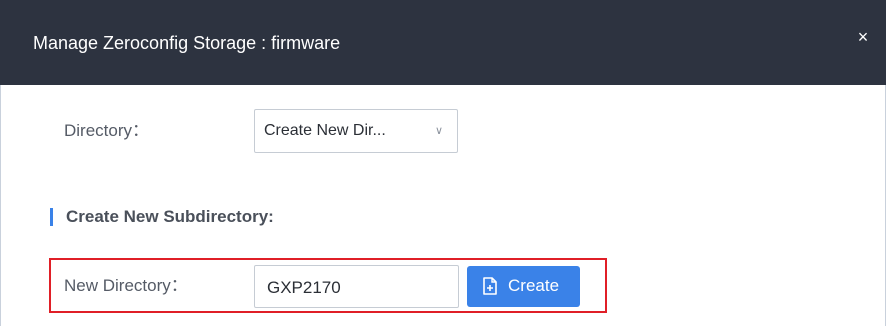 The height and width of the screenshot is (326, 886). Describe the element at coordinates (126, 285) in the screenshot. I see `new-directory-label: New Directory：` at that location.